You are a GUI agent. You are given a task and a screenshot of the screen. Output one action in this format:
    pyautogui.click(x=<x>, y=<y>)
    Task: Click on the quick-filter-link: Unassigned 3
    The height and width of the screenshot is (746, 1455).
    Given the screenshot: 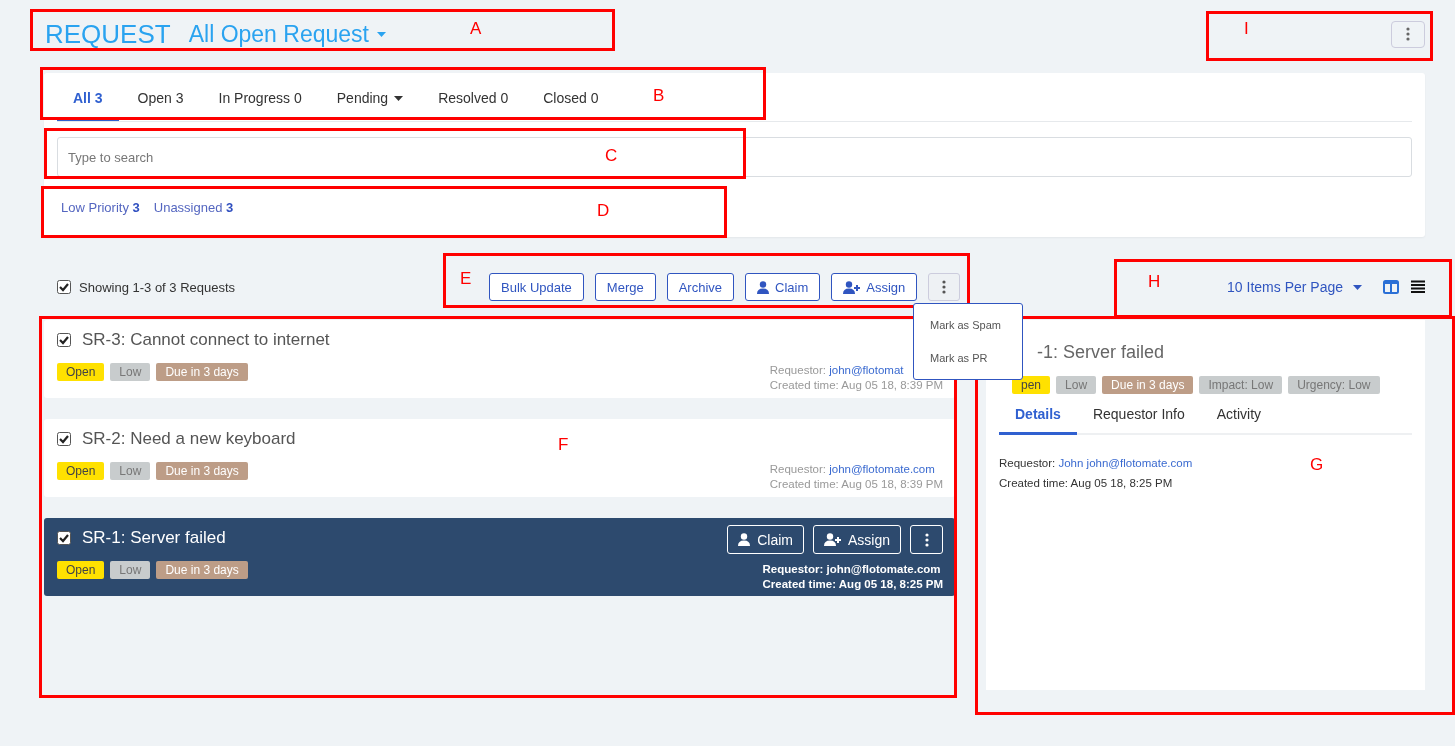 What is the action you would take?
    pyautogui.click(x=193, y=207)
    